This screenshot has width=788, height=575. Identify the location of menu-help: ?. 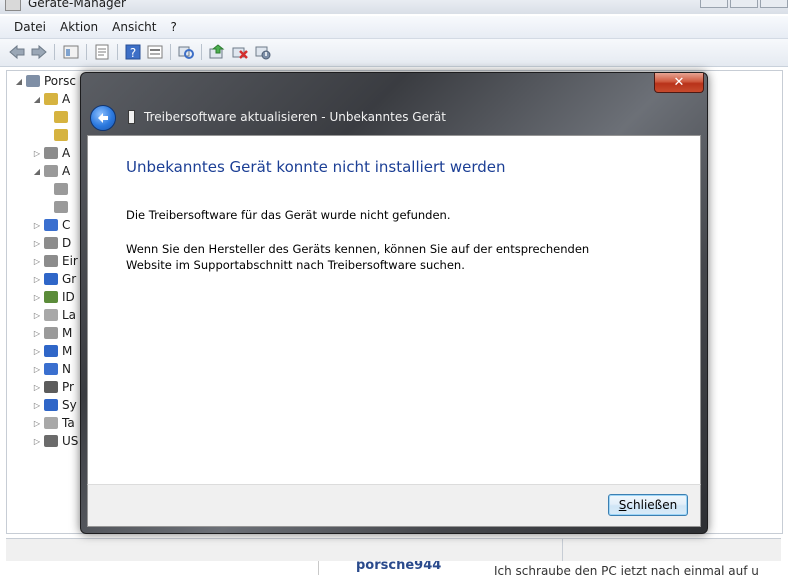
(173, 27).